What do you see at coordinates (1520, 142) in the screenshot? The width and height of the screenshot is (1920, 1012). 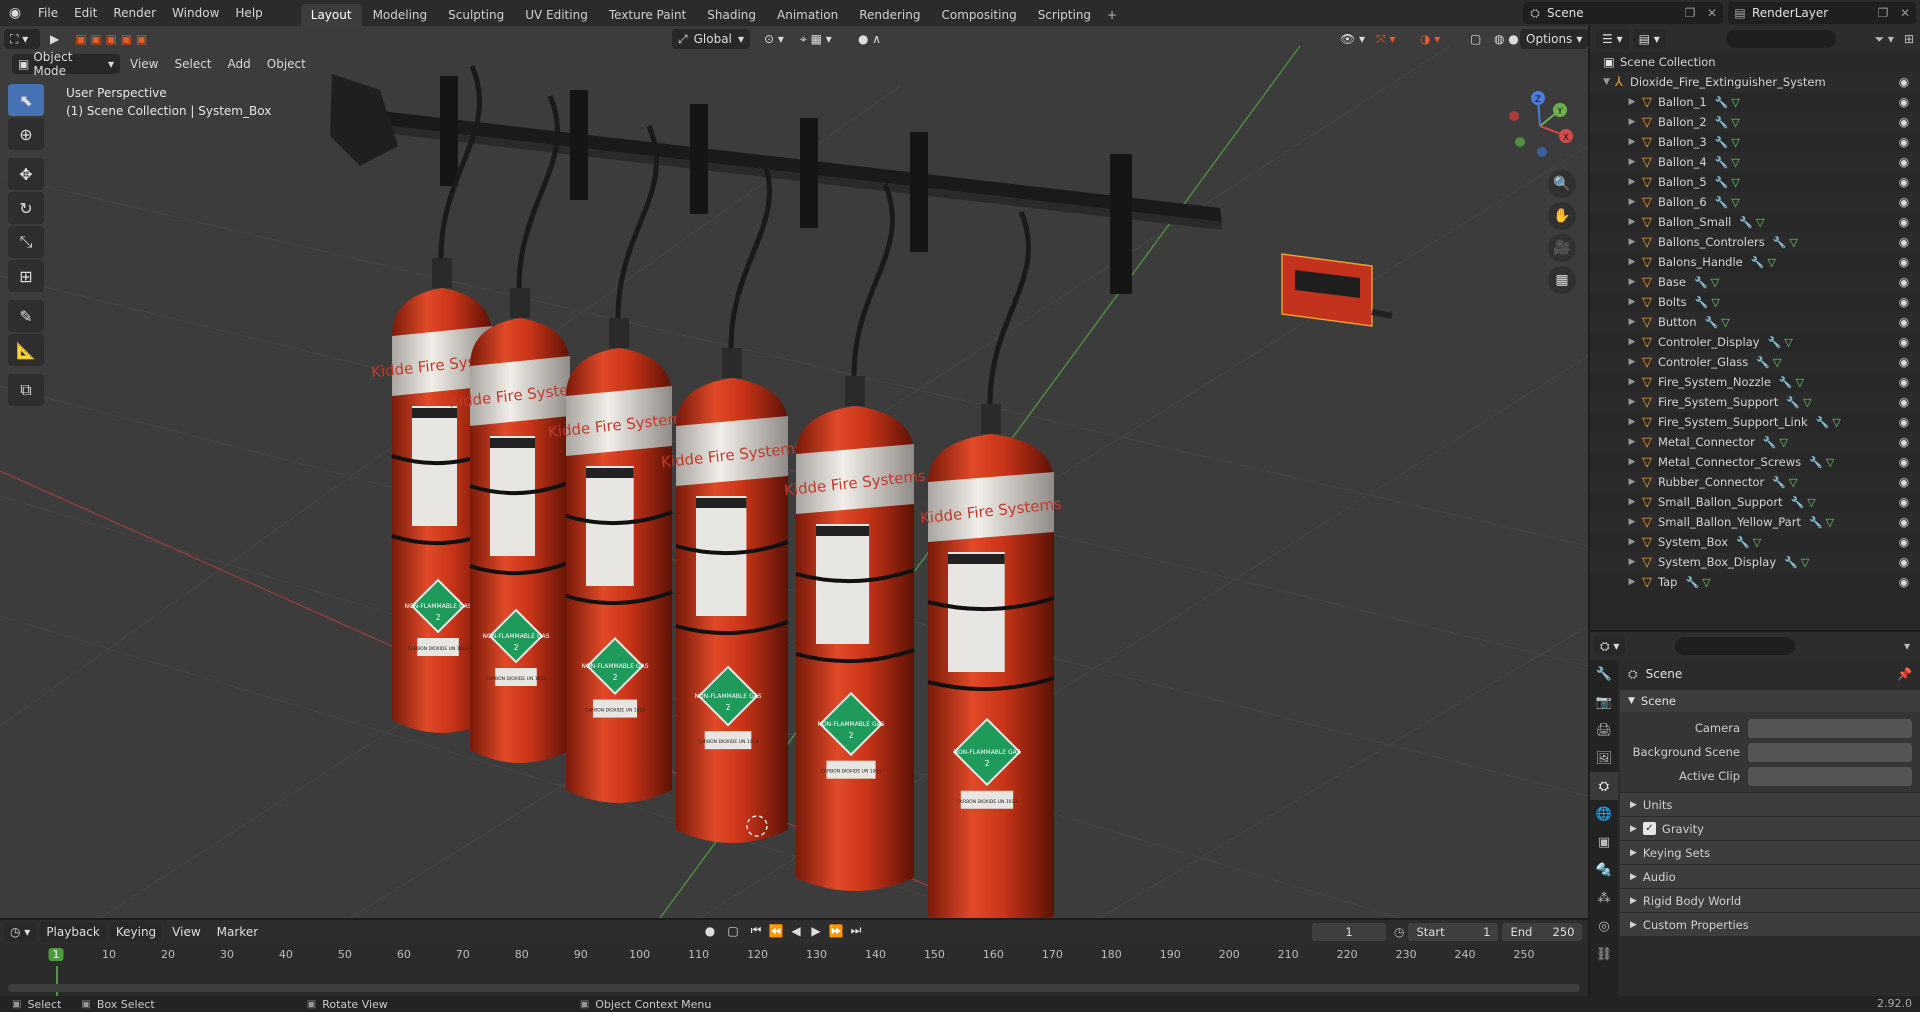 I see `gizmo-neg-y` at bounding box center [1520, 142].